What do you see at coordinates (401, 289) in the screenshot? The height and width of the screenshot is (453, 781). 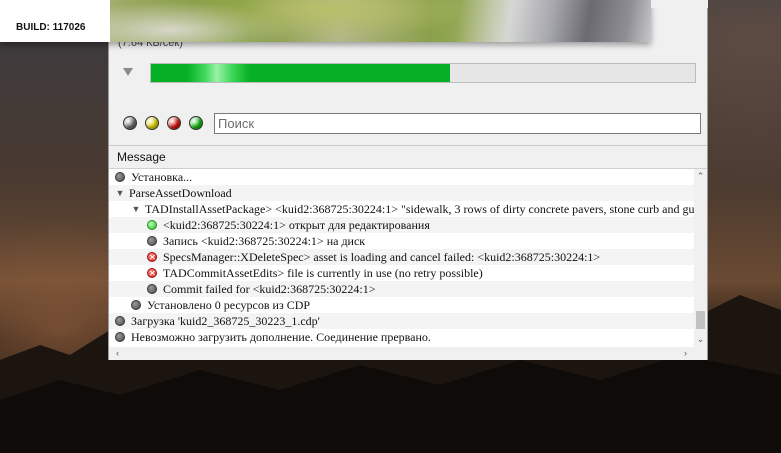 I see `log-row: Commit failed for <kuid2:368725:30224:1>` at bounding box center [401, 289].